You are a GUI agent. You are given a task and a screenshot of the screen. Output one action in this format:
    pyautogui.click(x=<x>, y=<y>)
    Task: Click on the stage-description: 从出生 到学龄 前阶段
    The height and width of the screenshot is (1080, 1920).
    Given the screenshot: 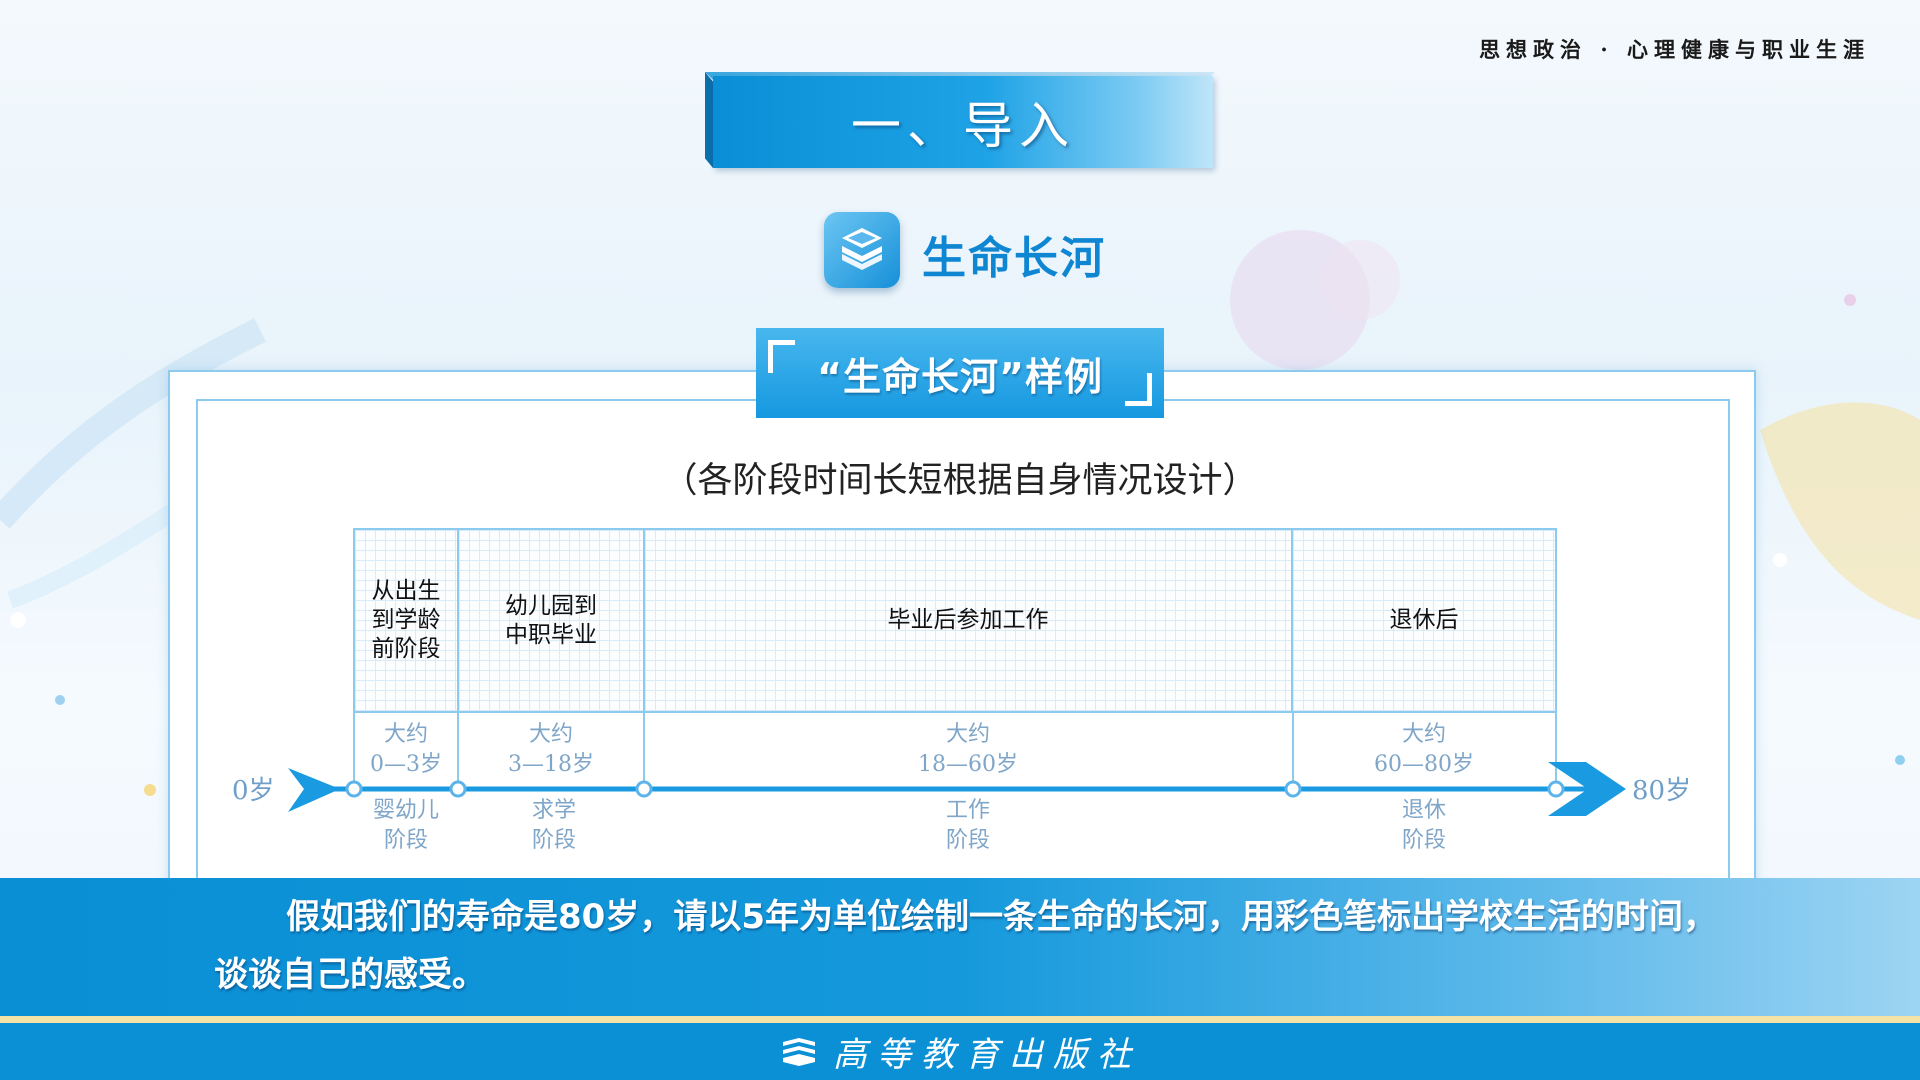 What is the action you would take?
    pyautogui.click(x=406, y=620)
    